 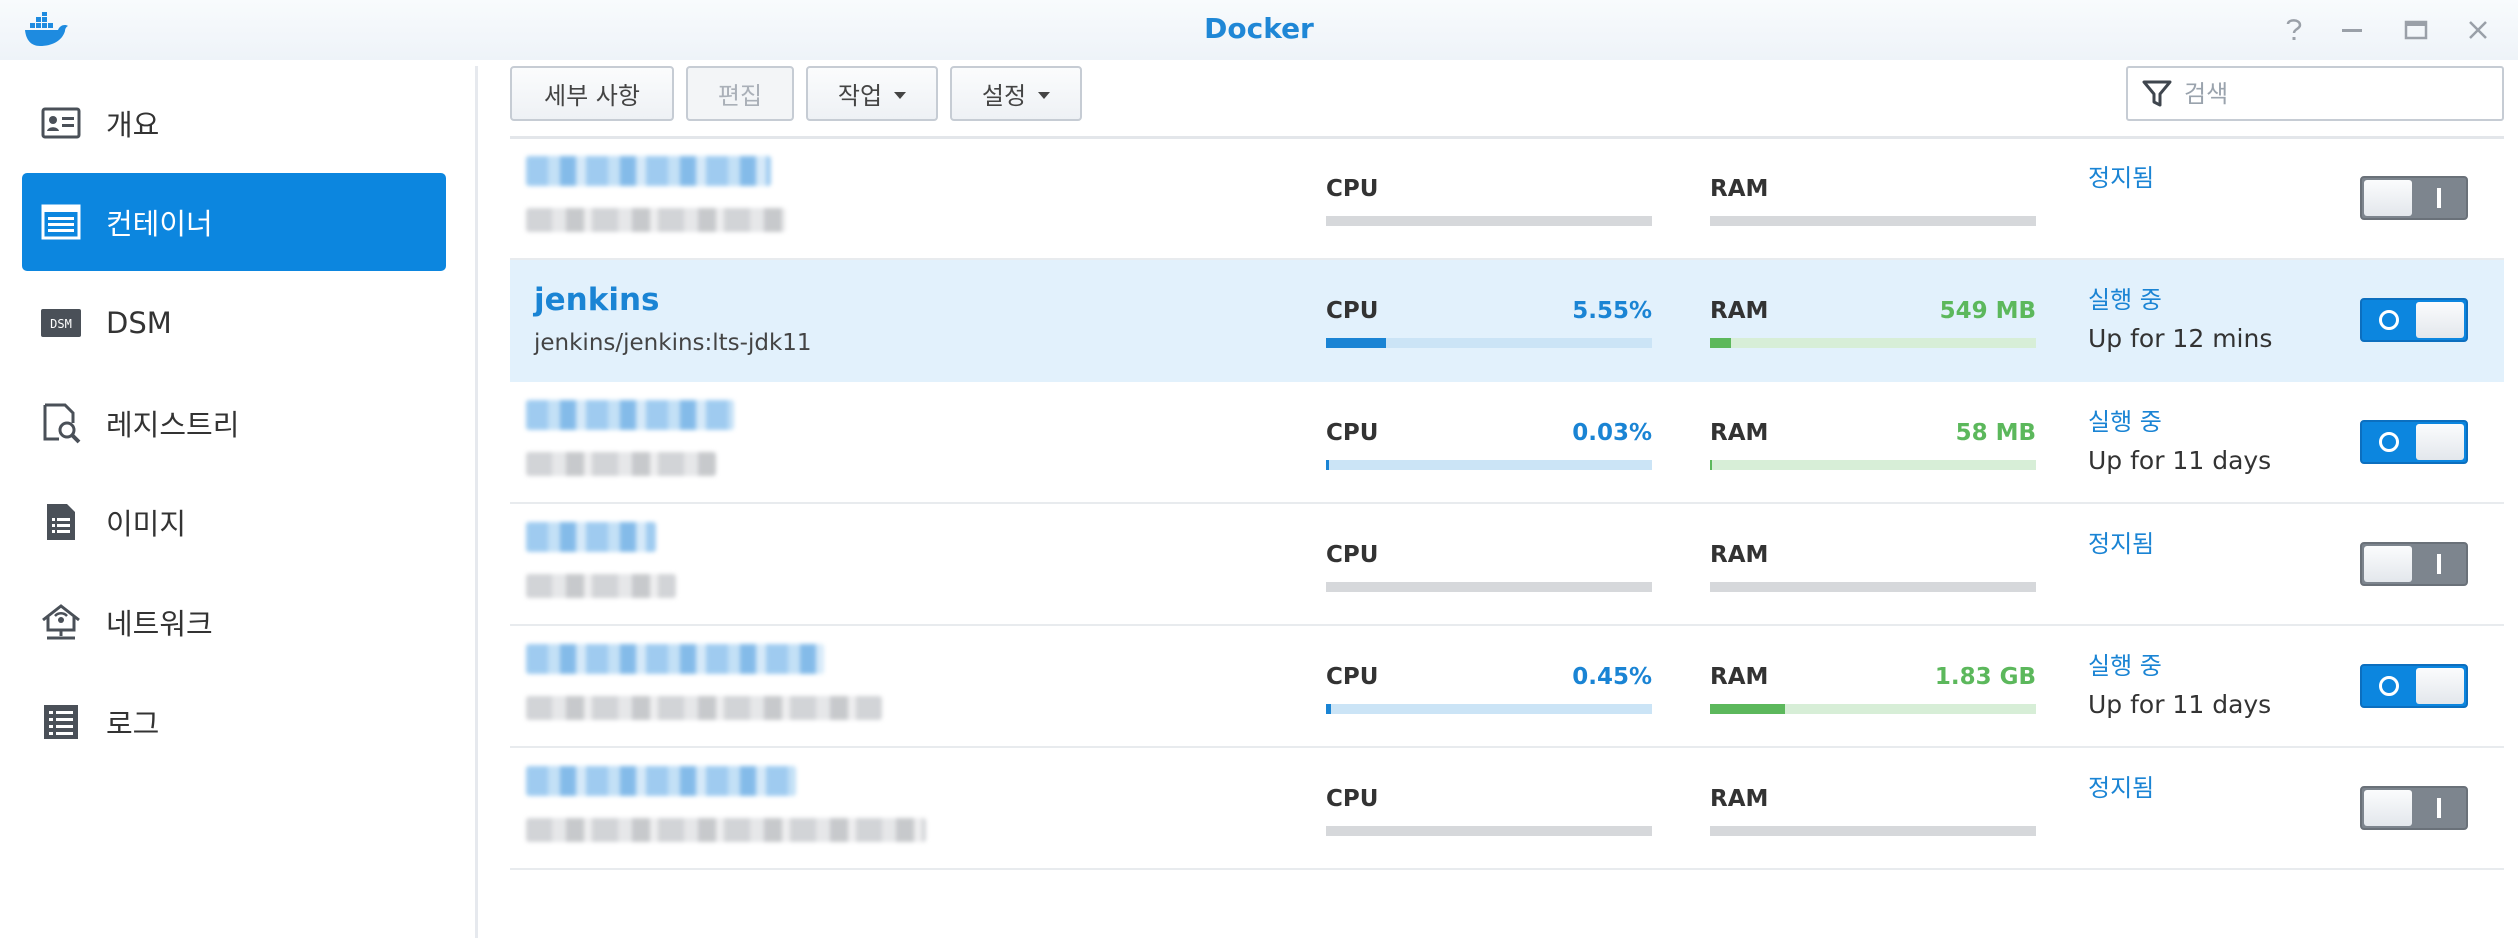 I want to click on details-button: 세부 사항, so click(x=592, y=93).